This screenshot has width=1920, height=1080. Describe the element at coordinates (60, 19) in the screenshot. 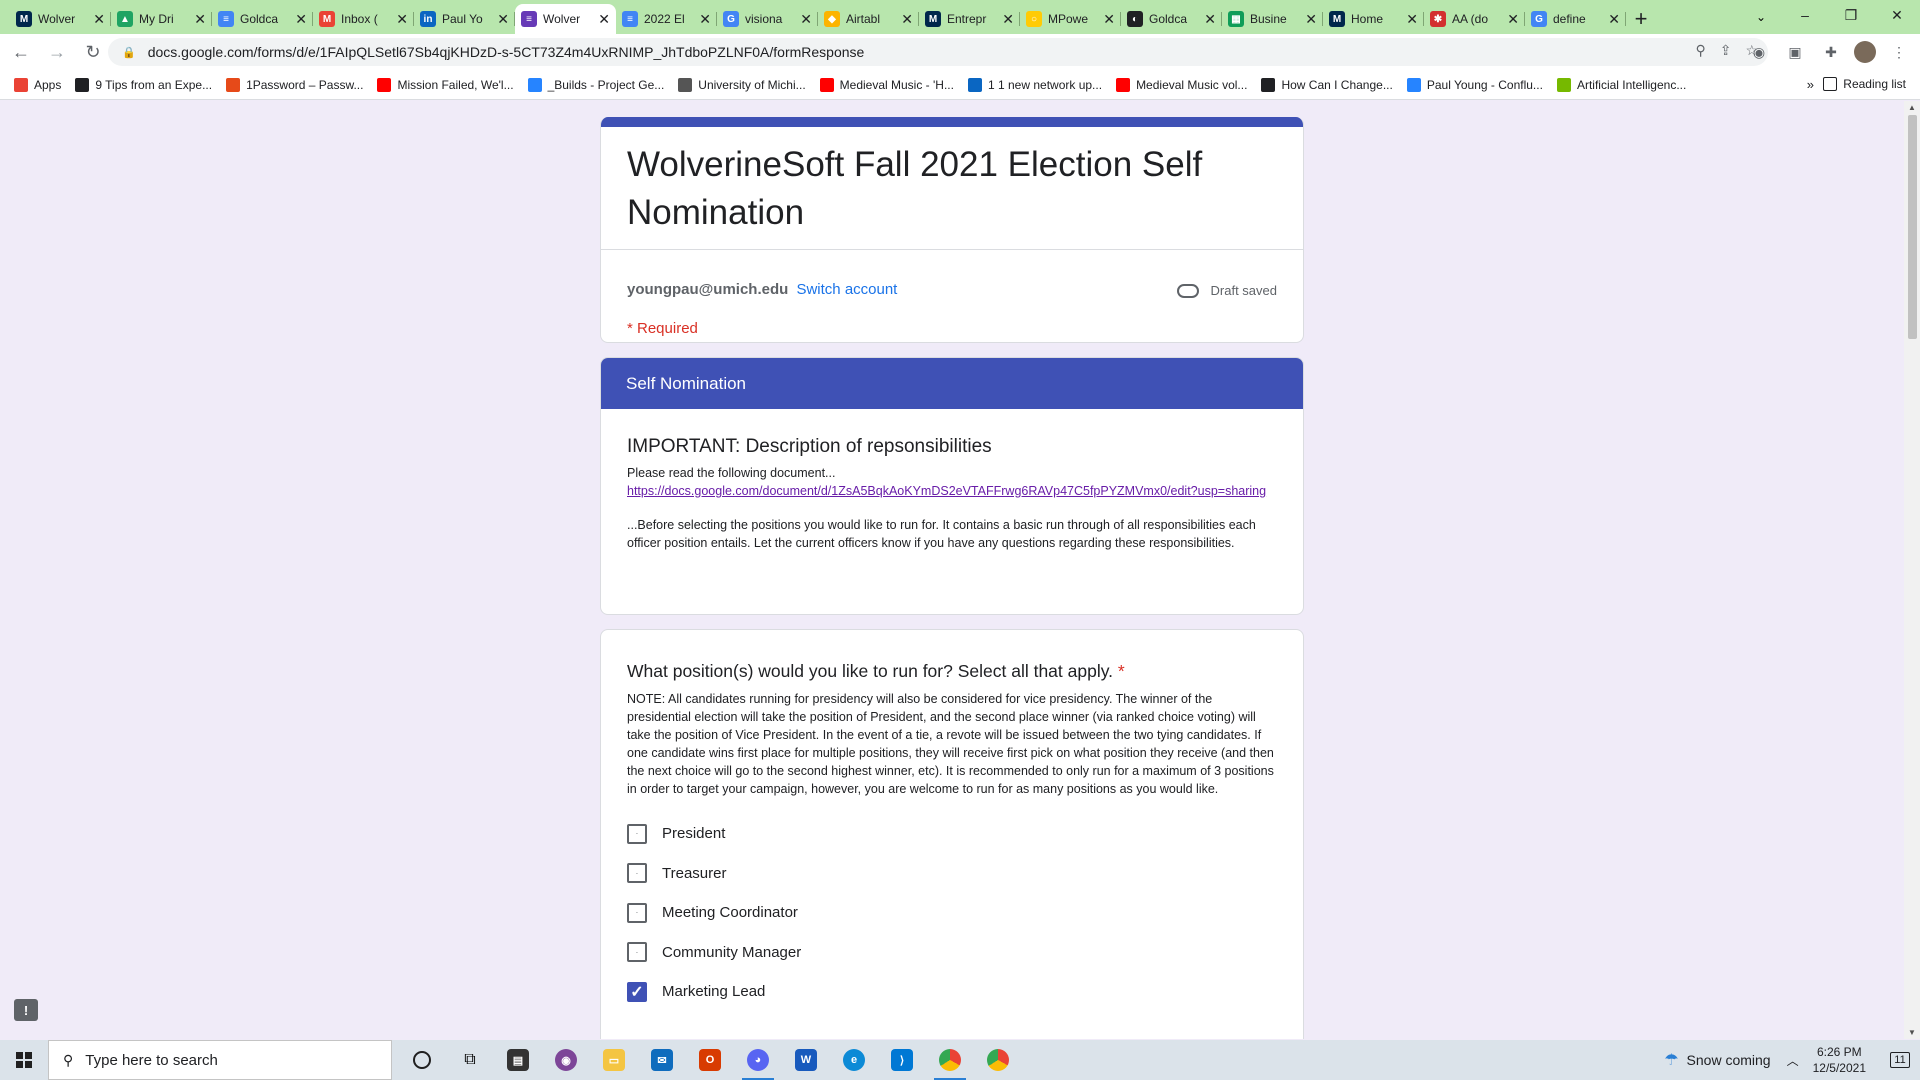

I see `browser-tab: M Wolver ✕` at that location.